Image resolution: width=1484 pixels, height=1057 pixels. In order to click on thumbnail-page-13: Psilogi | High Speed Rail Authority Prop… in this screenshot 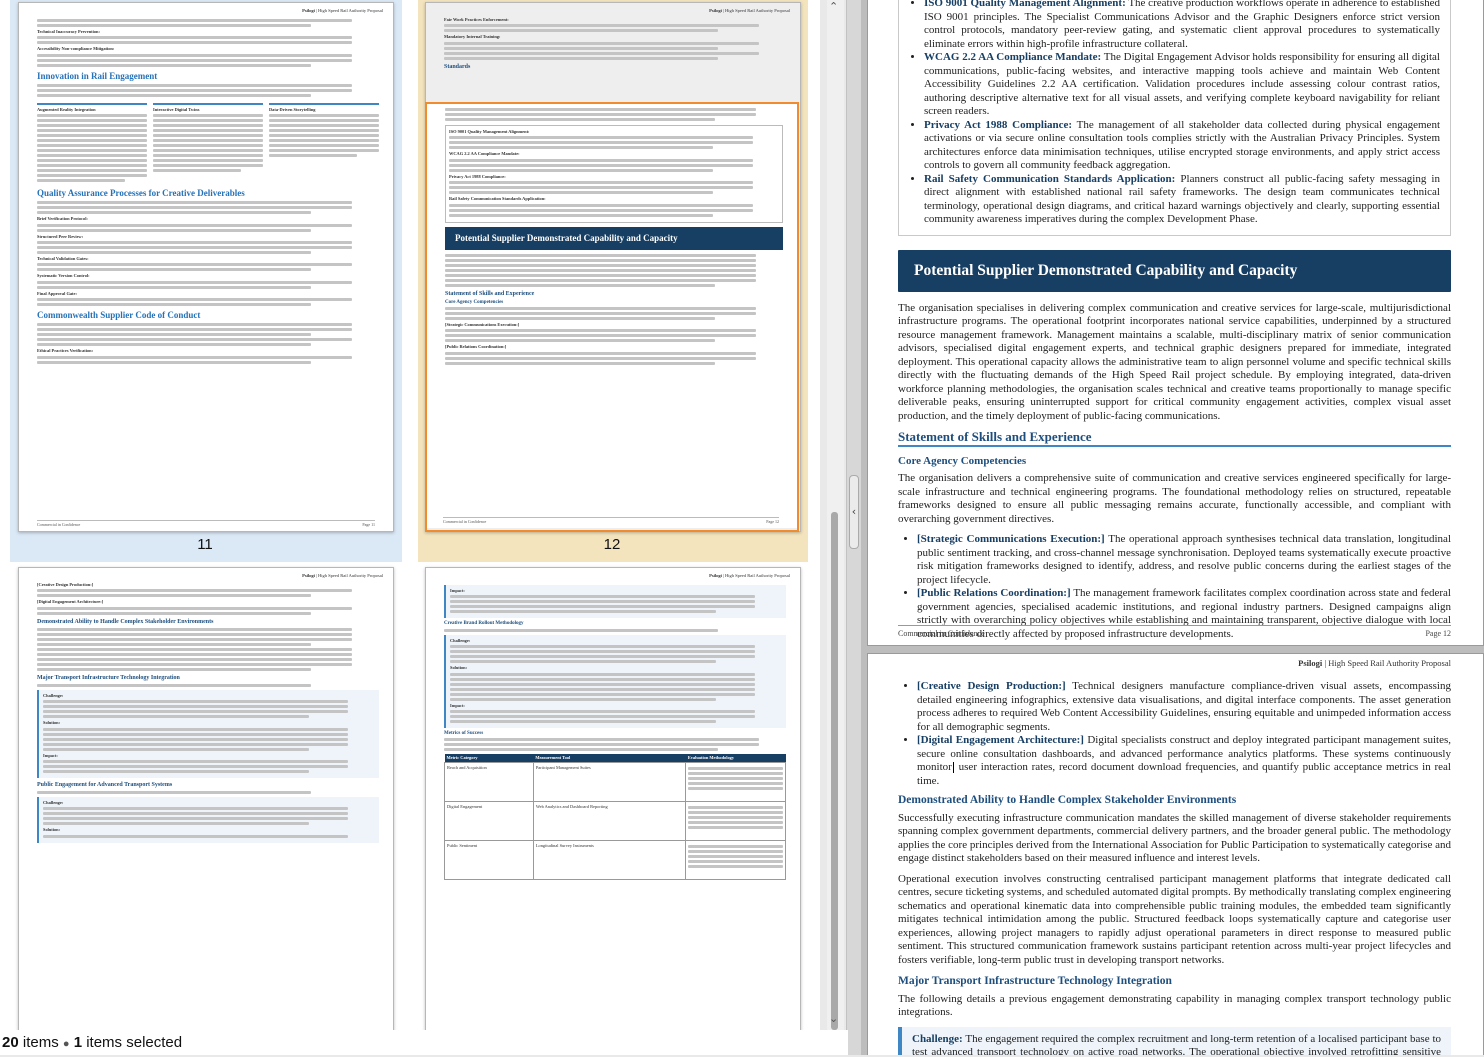, I will do `click(206, 798)`.